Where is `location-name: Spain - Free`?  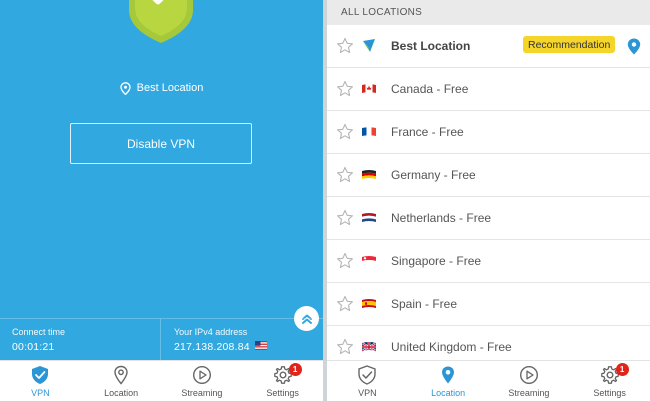 location-name: Spain - Free is located at coordinates (424, 304).